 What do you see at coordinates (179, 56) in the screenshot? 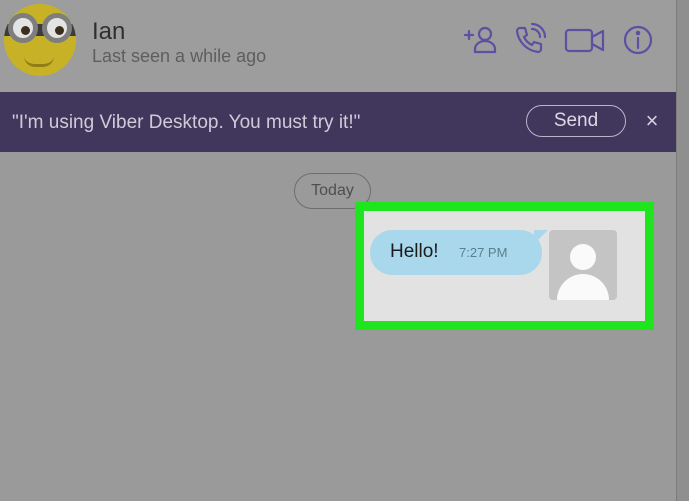
I see `contact-last-seen: Last seen a while ago` at bounding box center [179, 56].